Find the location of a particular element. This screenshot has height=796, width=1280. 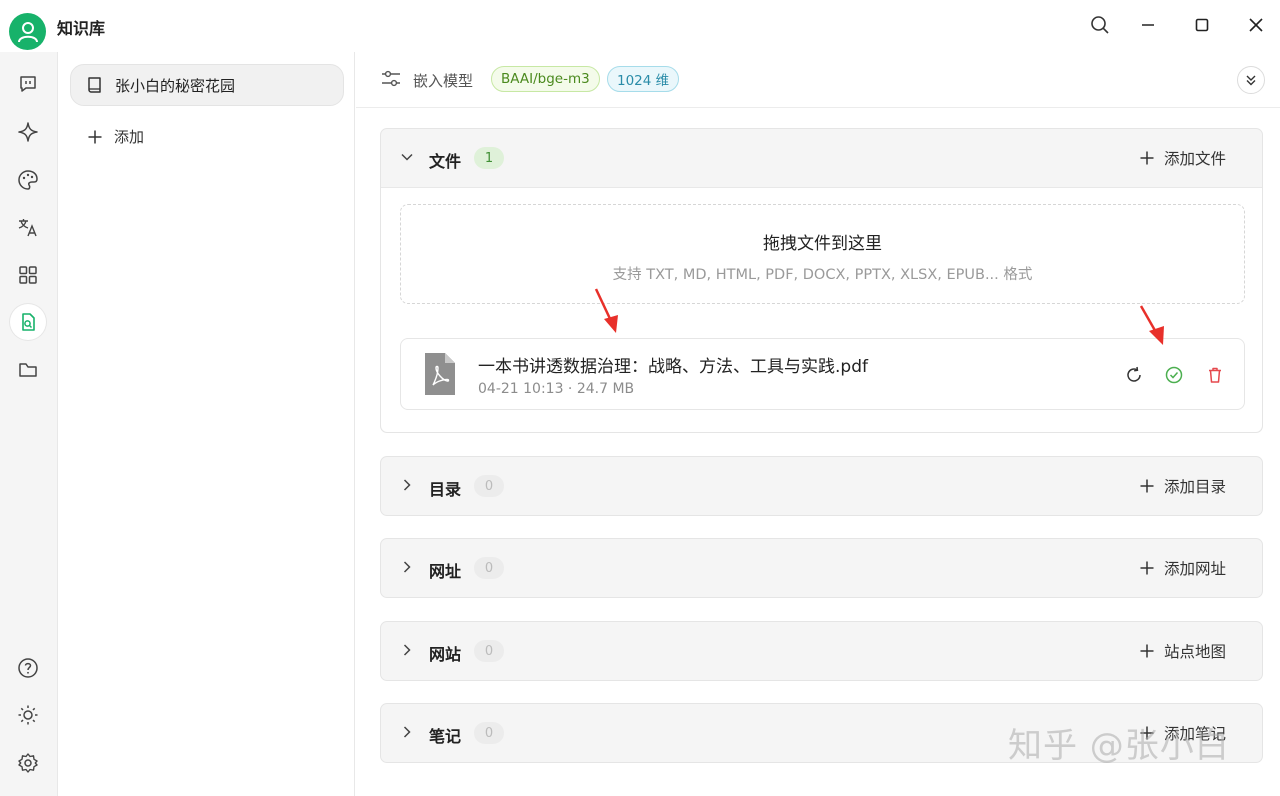

nav-files is located at coordinates (28, 370).